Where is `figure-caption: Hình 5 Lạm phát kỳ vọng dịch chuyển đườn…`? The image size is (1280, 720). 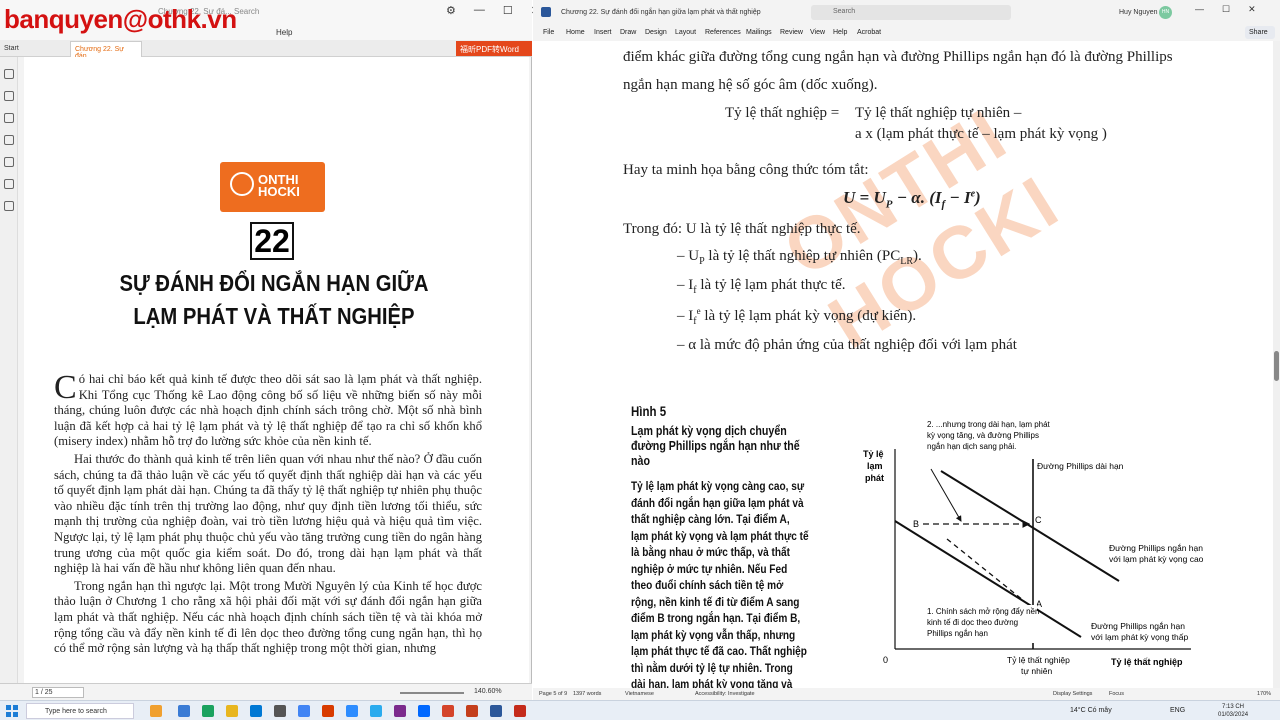
figure-caption: Hình 5 Lạm phát kỳ vọng dịch chuyển đườn… is located at coordinates (720, 545).